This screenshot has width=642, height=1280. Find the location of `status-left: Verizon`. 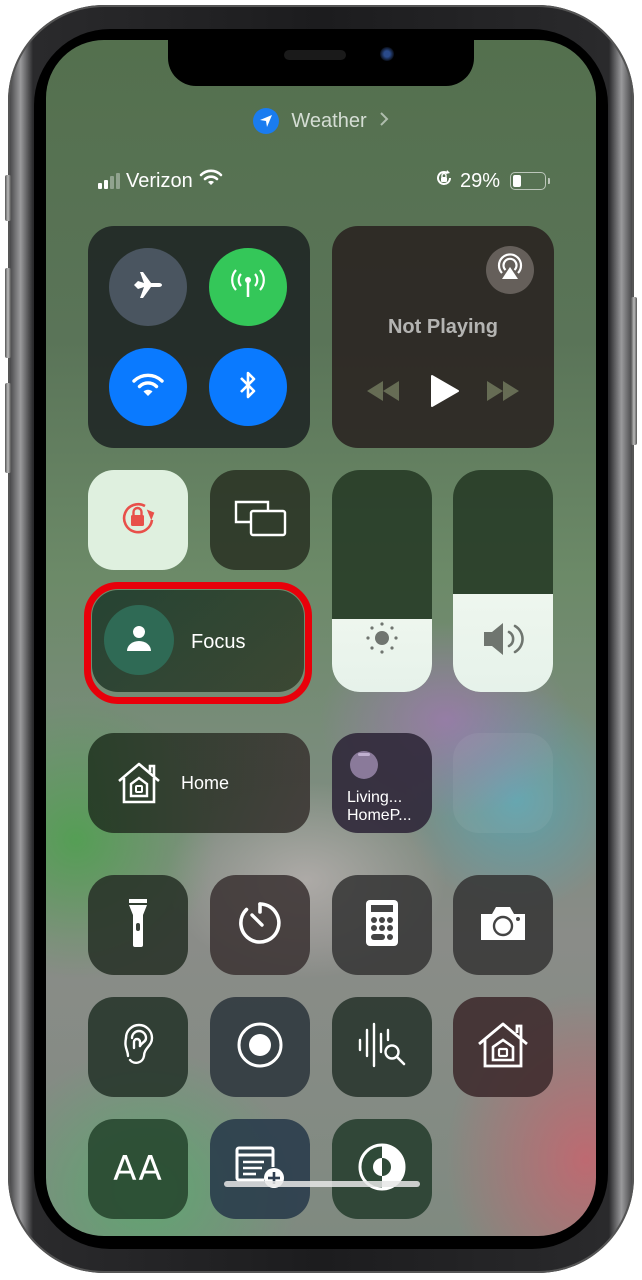

status-left: Verizon is located at coordinates (160, 181).